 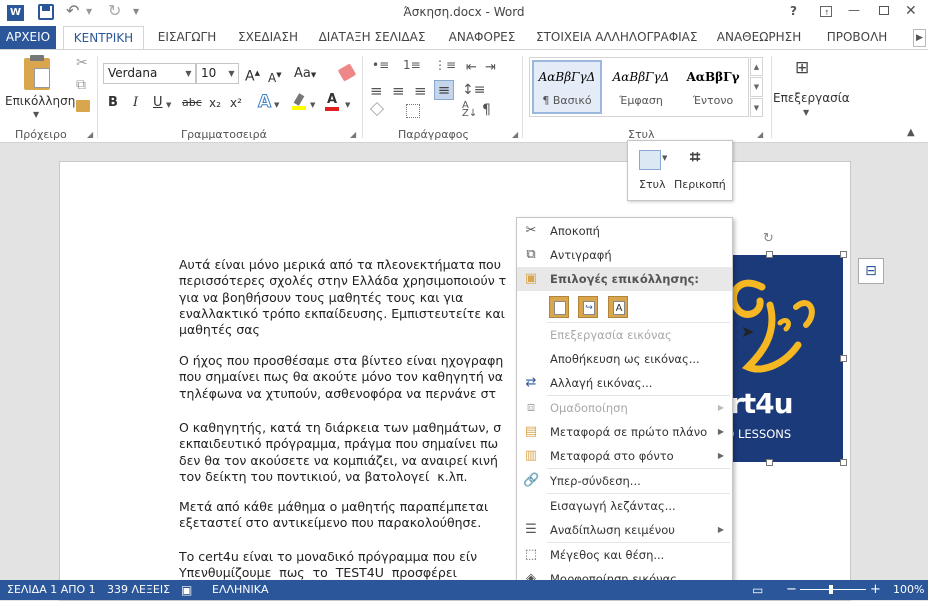 What do you see at coordinates (413, 111) in the screenshot?
I see `borders-icon` at bounding box center [413, 111].